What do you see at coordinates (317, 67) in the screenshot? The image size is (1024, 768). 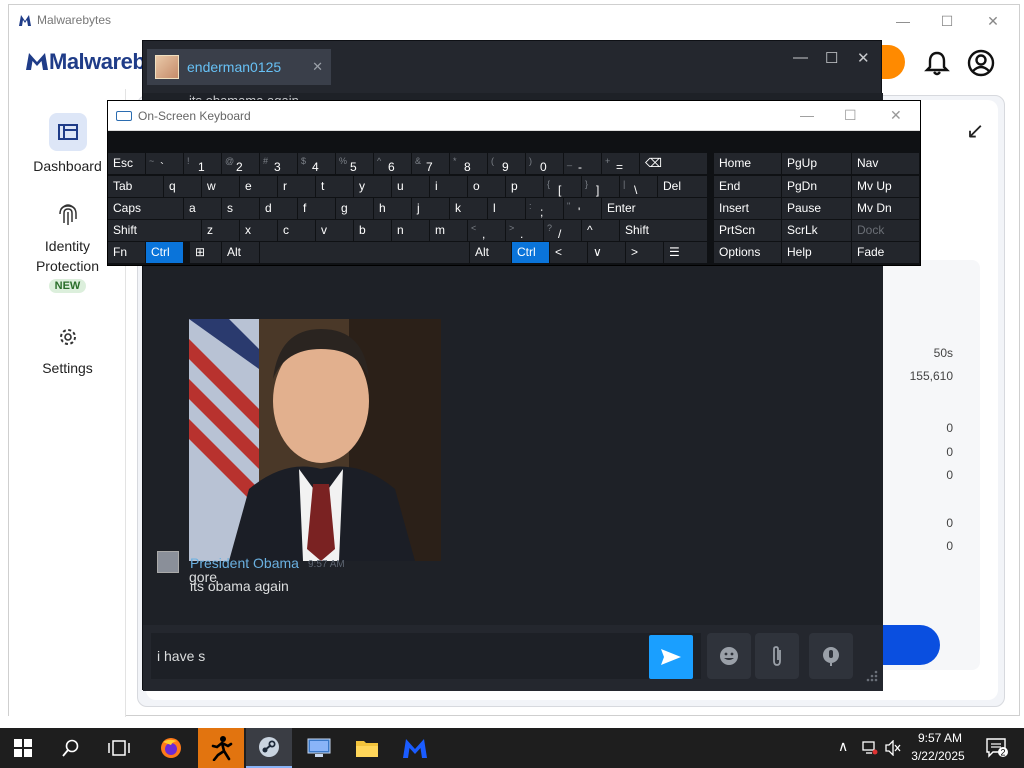 I see `close-tab-icon: ✕` at bounding box center [317, 67].